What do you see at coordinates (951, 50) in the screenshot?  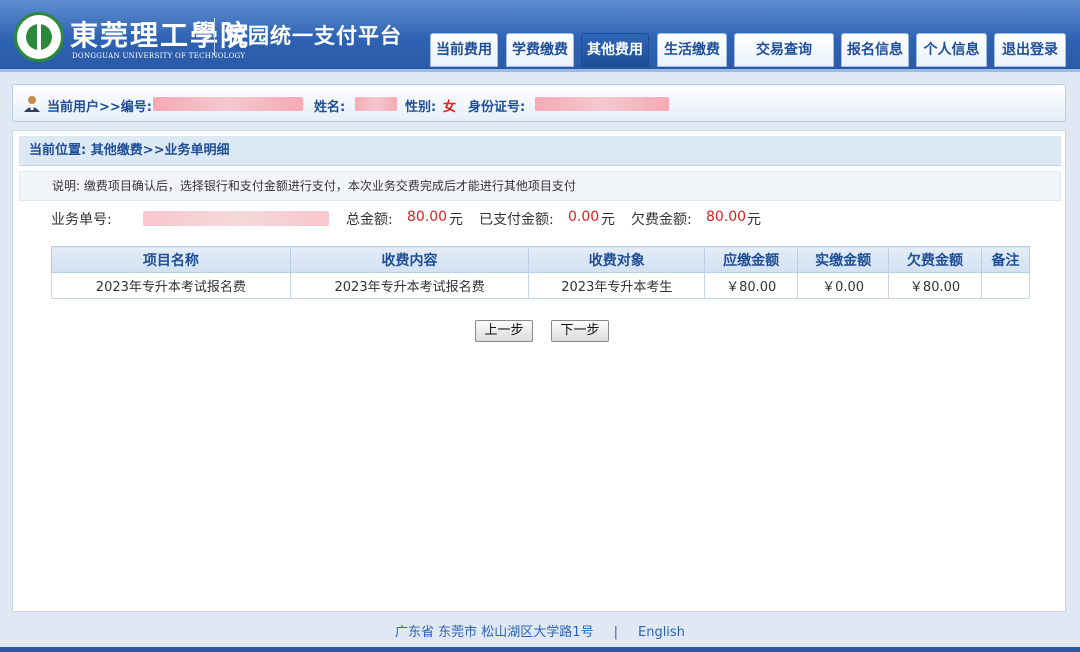 I see `tab-personal-info: 个人信息` at bounding box center [951, 50].